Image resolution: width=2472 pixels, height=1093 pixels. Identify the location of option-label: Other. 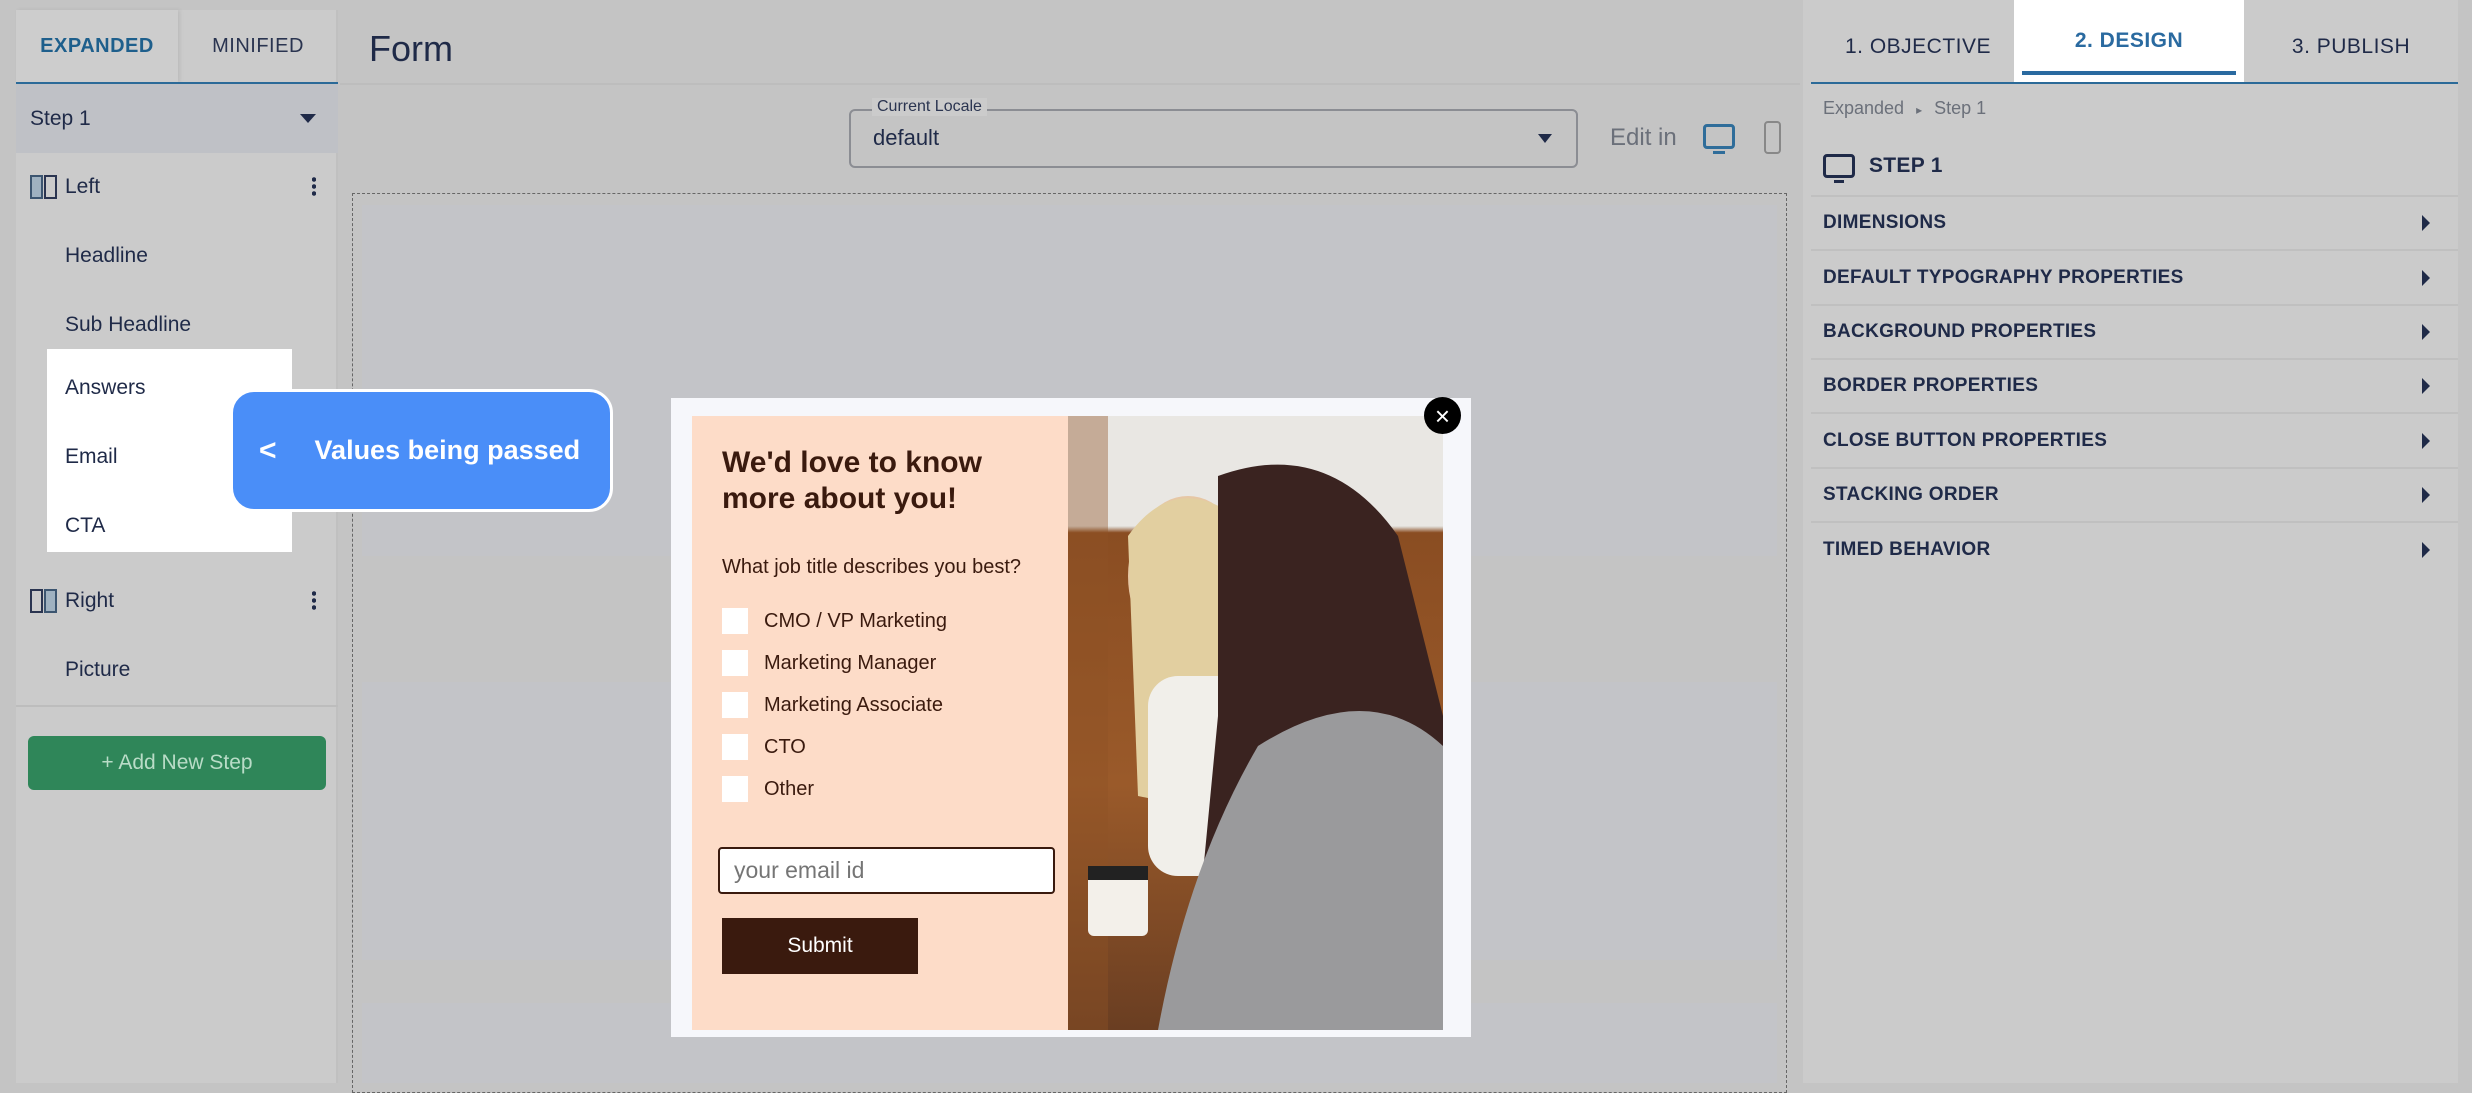
(789, 788).